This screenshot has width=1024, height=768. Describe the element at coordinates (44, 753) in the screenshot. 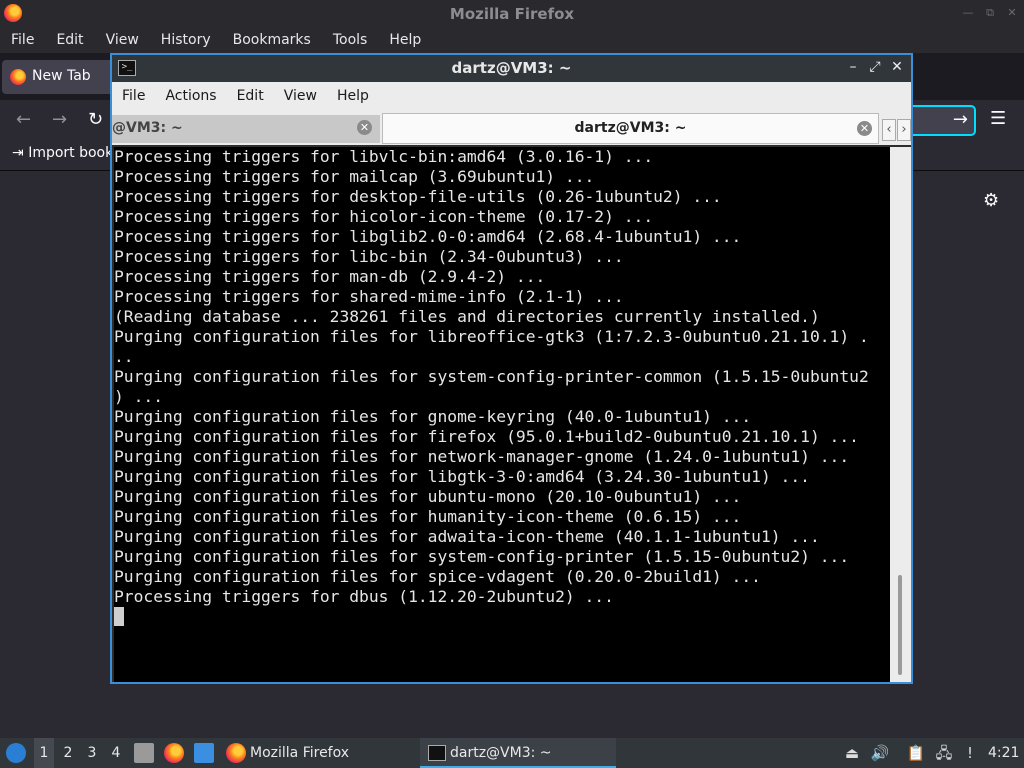

I see `workspace-1: 1` at that location.